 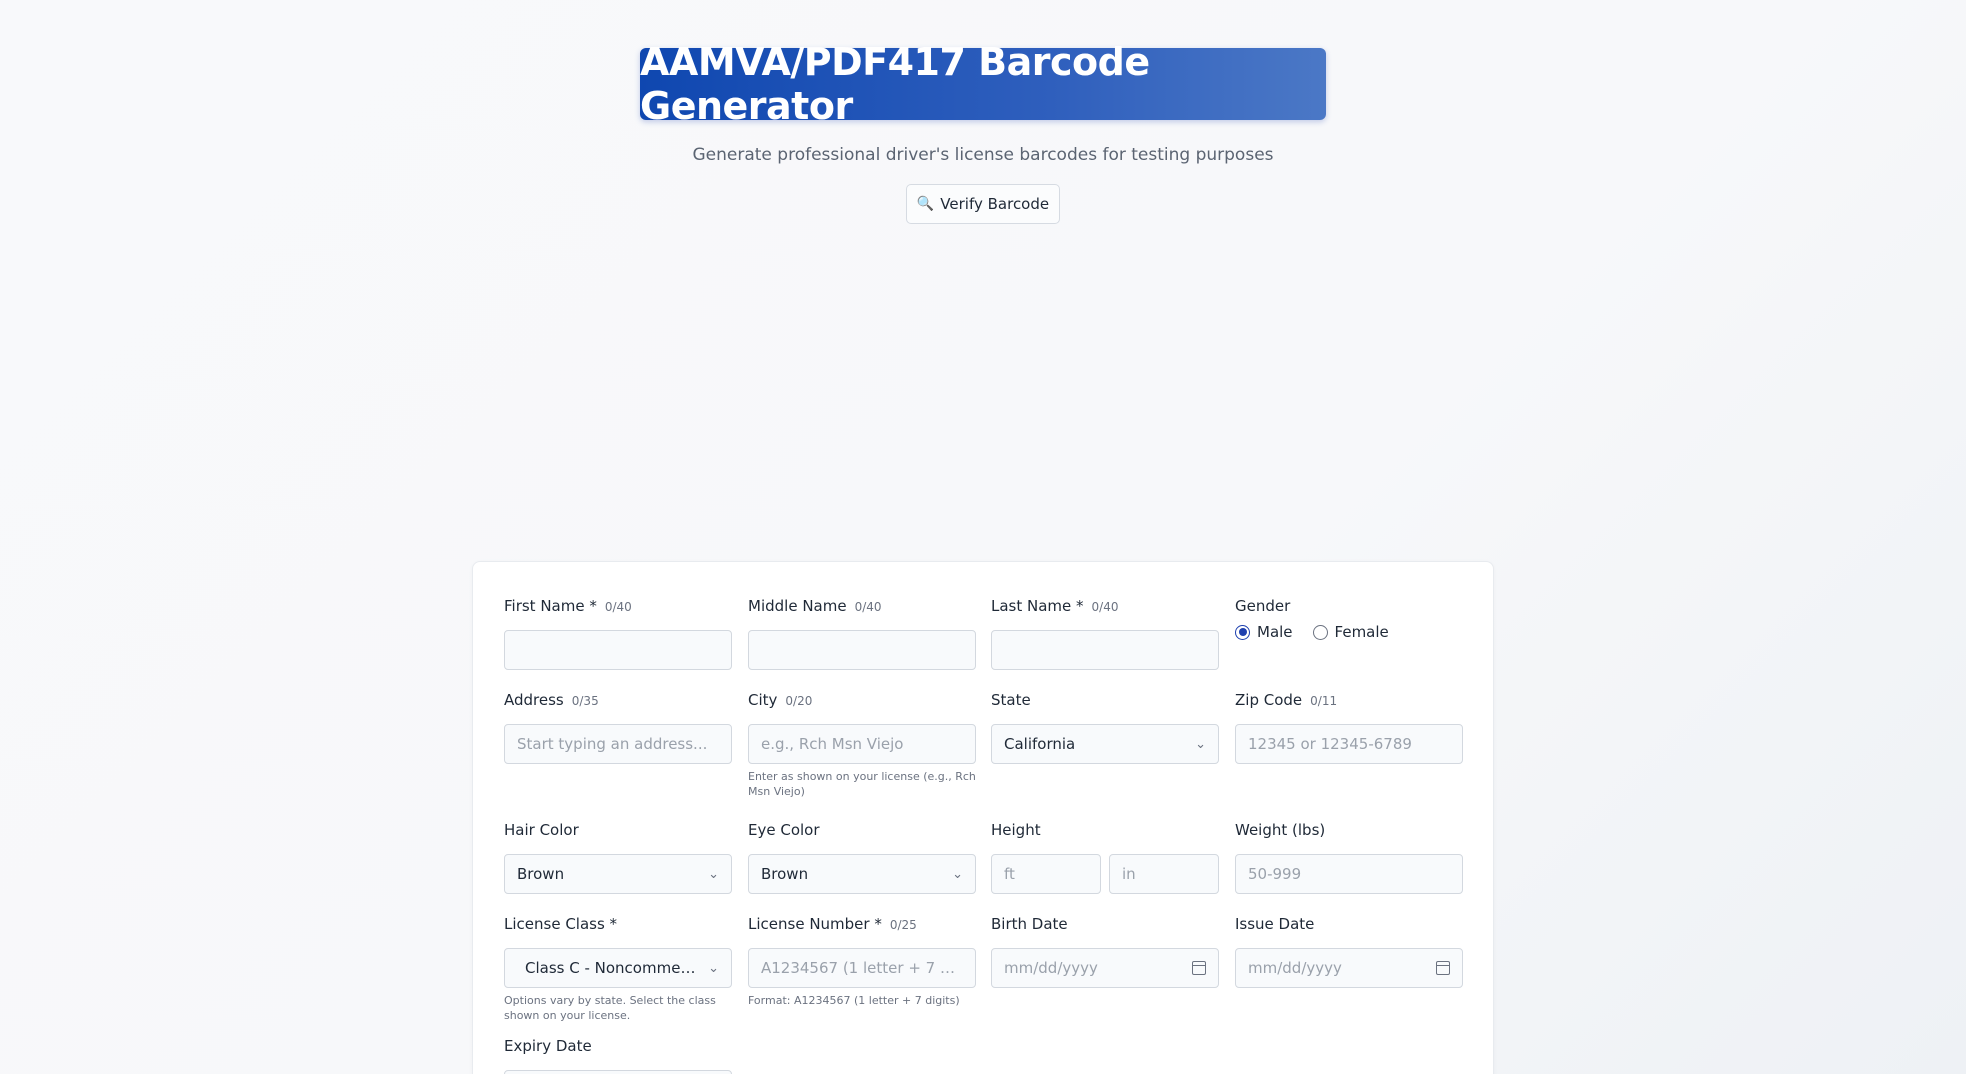 I want to click on hair-color-select: Brown ⌄, so click(x=618, y=874).